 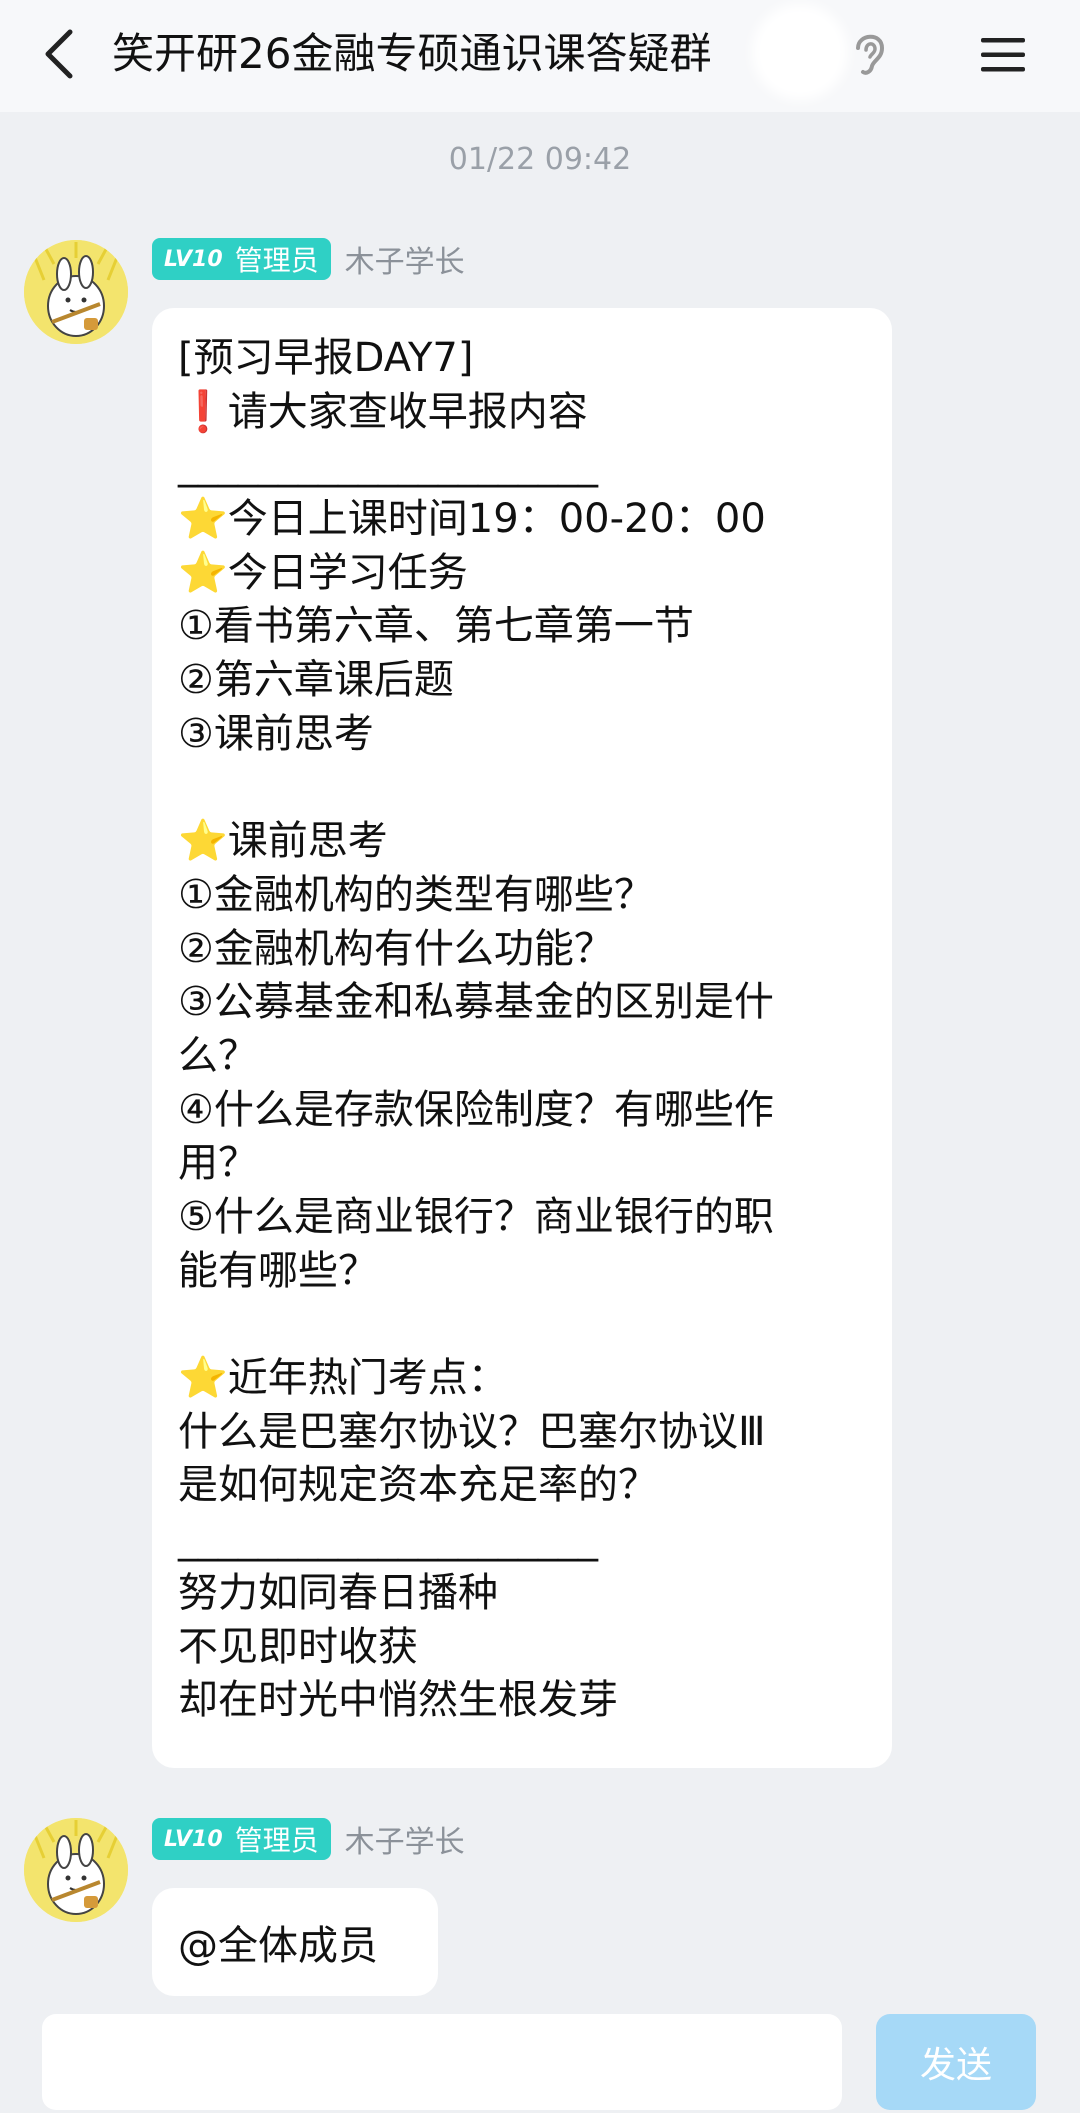 What do you see at coordinates (442, 2062) in the screenshot?
I see `message-input` at bounding box center [442, 2062].